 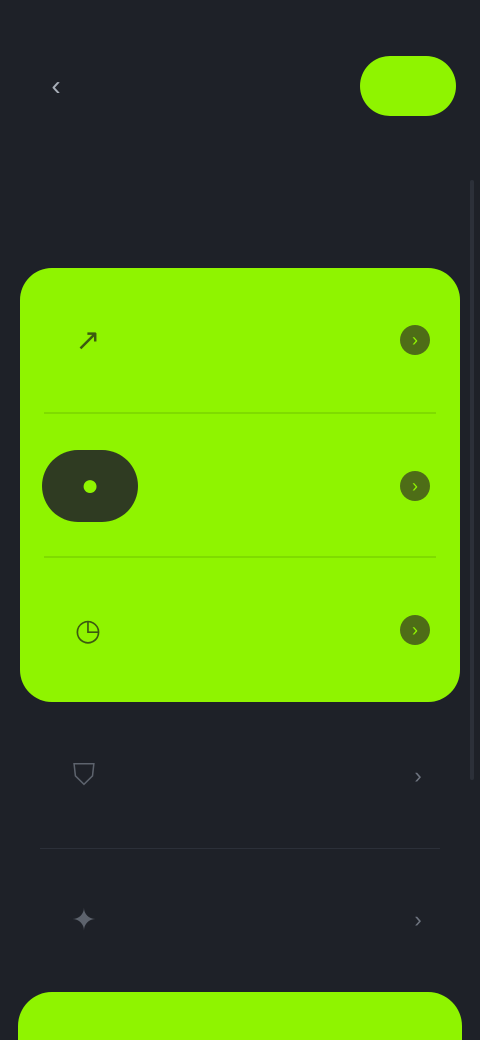 I want to click on back-button: ‹, so click(x=56, y=86).